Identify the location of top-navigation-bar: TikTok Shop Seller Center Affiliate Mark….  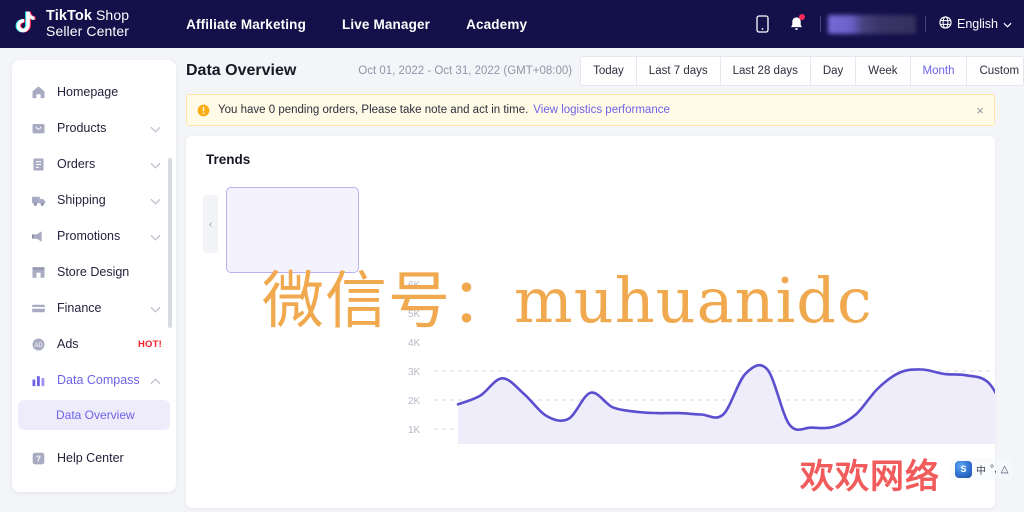
(512, 24).